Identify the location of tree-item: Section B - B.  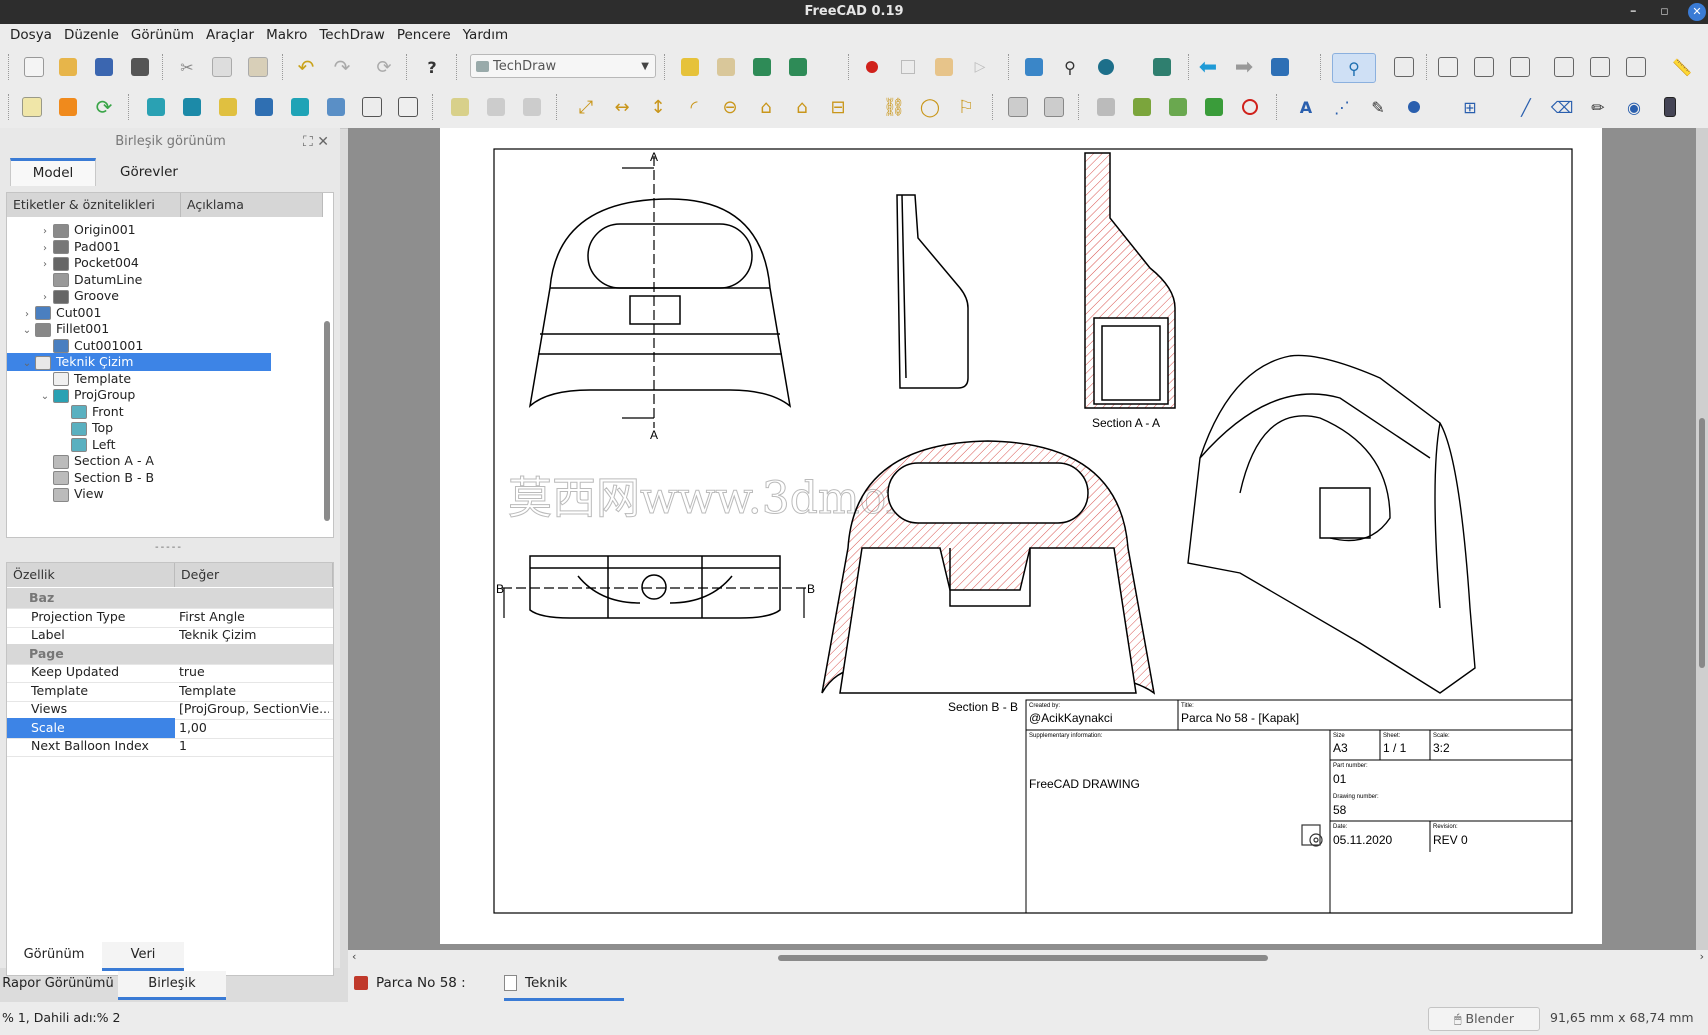
(80, 478).